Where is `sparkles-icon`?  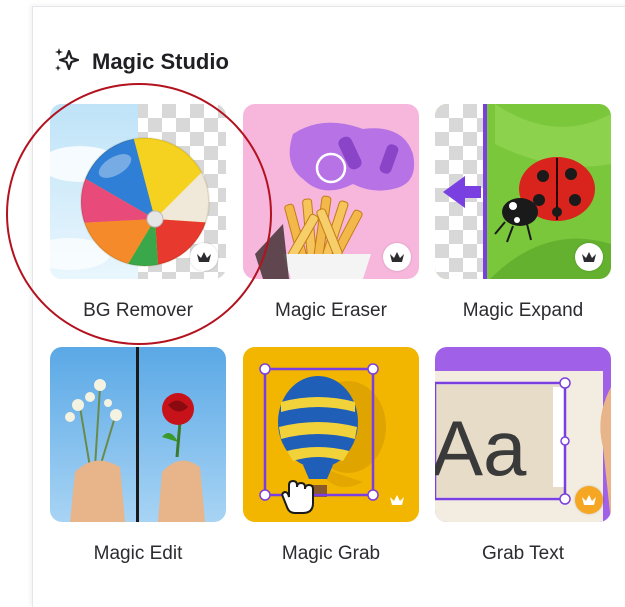 sparkles-icon is located at coordinates (67, 62).